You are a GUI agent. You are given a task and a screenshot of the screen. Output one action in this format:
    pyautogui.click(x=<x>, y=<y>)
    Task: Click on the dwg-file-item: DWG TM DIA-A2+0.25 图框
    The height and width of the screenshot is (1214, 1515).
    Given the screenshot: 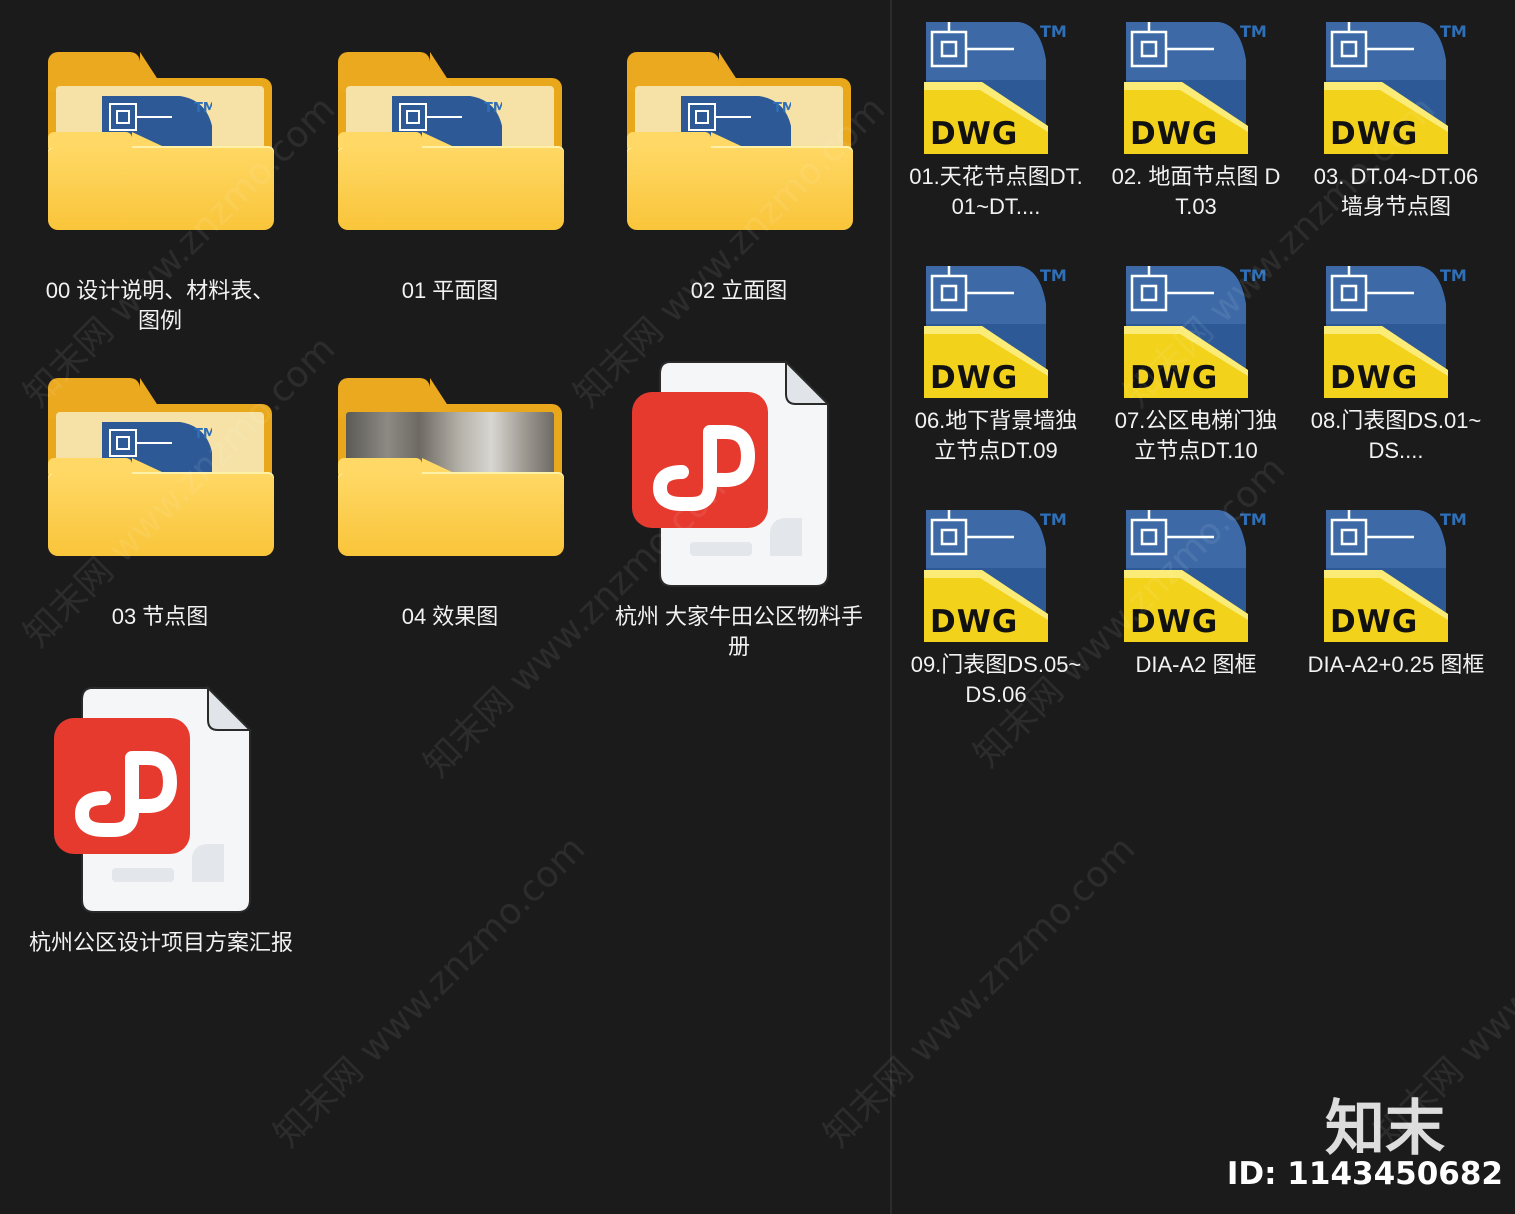 What is the action you would take?
    pyautogui.click(x=1396, y=626)
    